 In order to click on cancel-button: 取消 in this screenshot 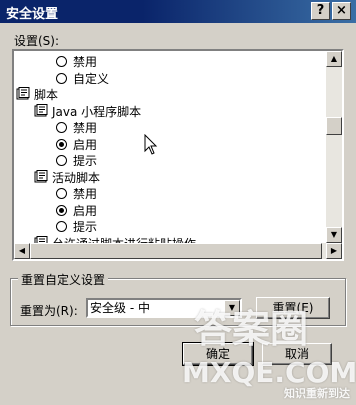, I will do `click(297, 354)`.